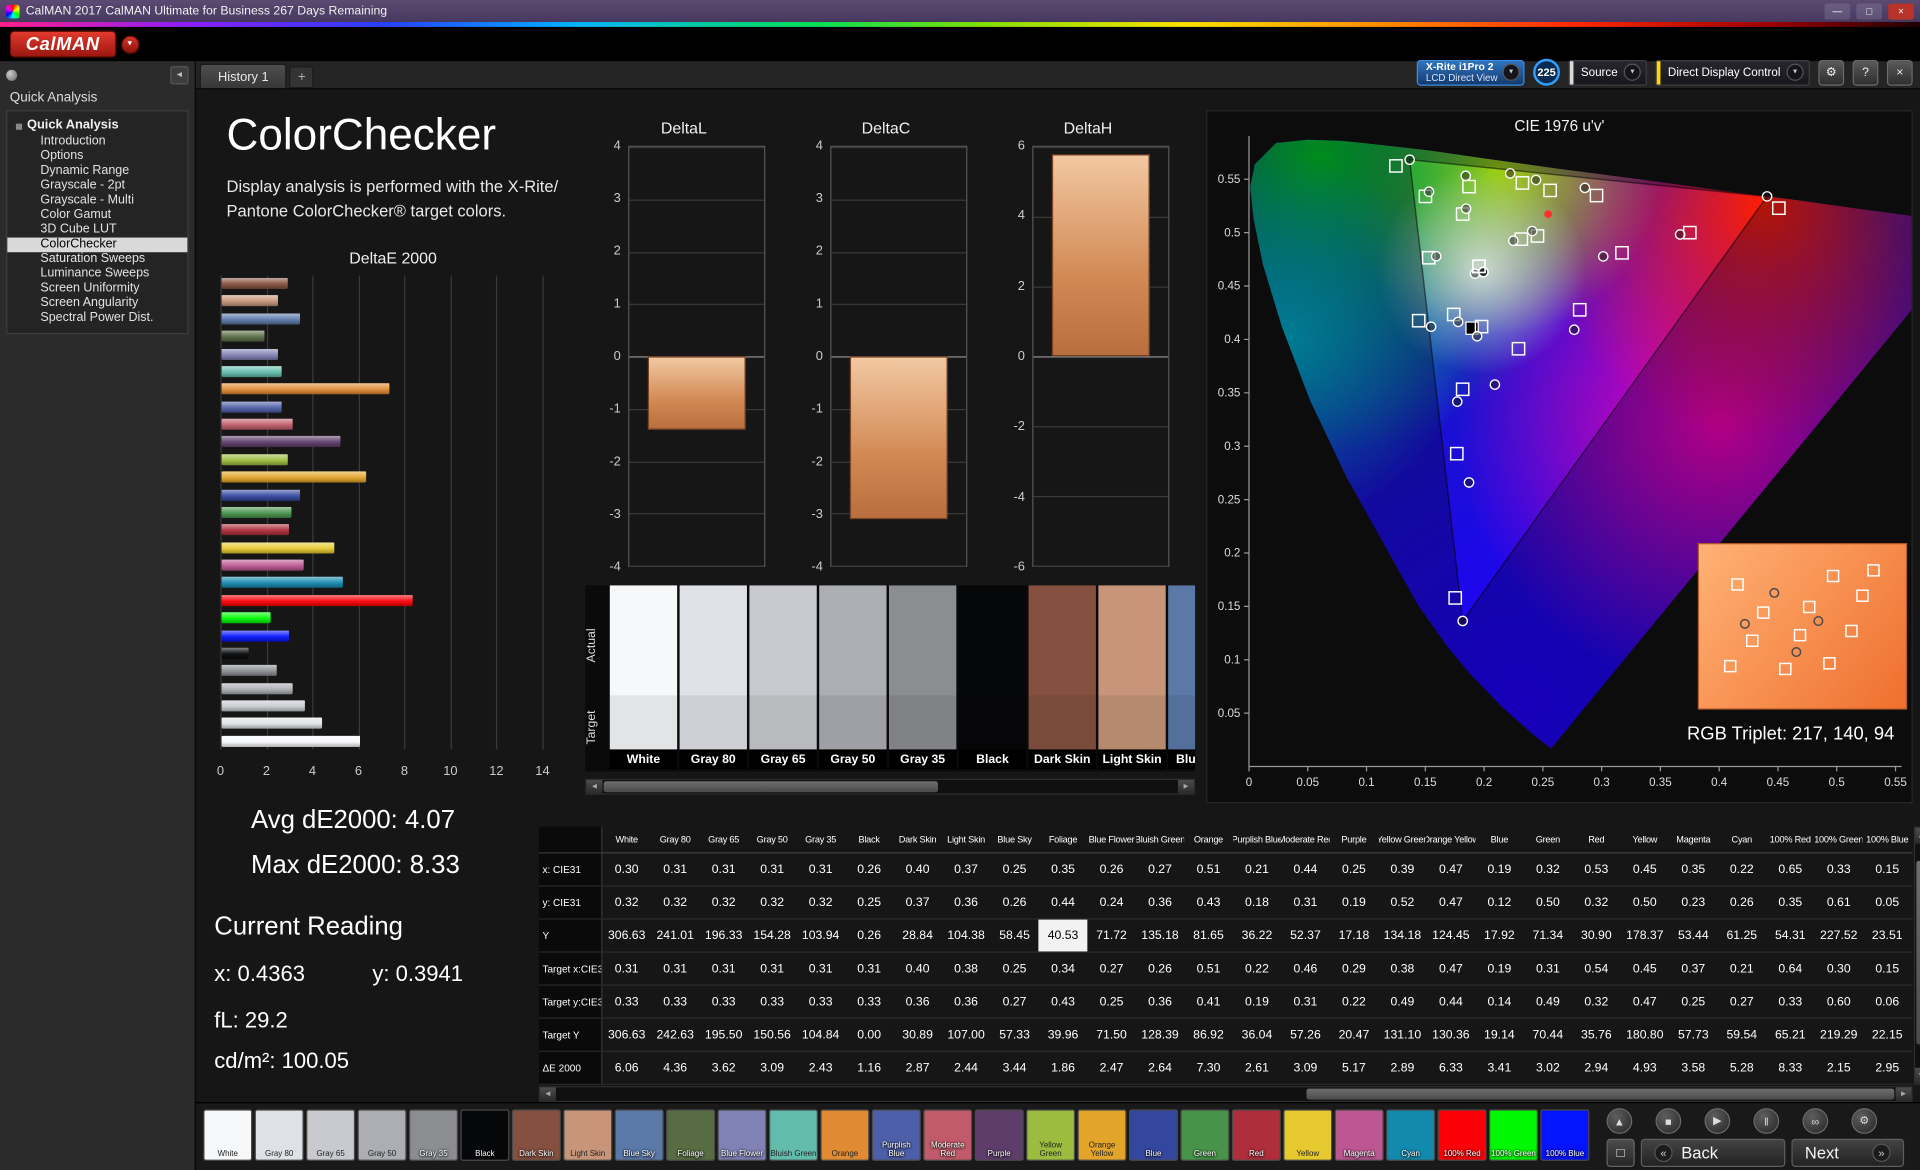 Image resolution: width=1920 pixels, height=1170 pixels. I want to click on cell-white-ty: 0.33, so click(626, 1002).